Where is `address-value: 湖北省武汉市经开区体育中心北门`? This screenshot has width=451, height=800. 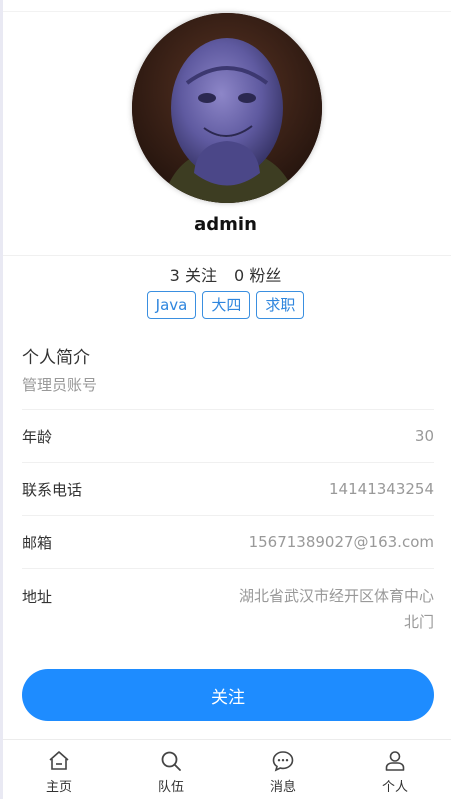 address-value: 湖北省武汉市经开区体育中心北门 is located at coordinates (336, 609).